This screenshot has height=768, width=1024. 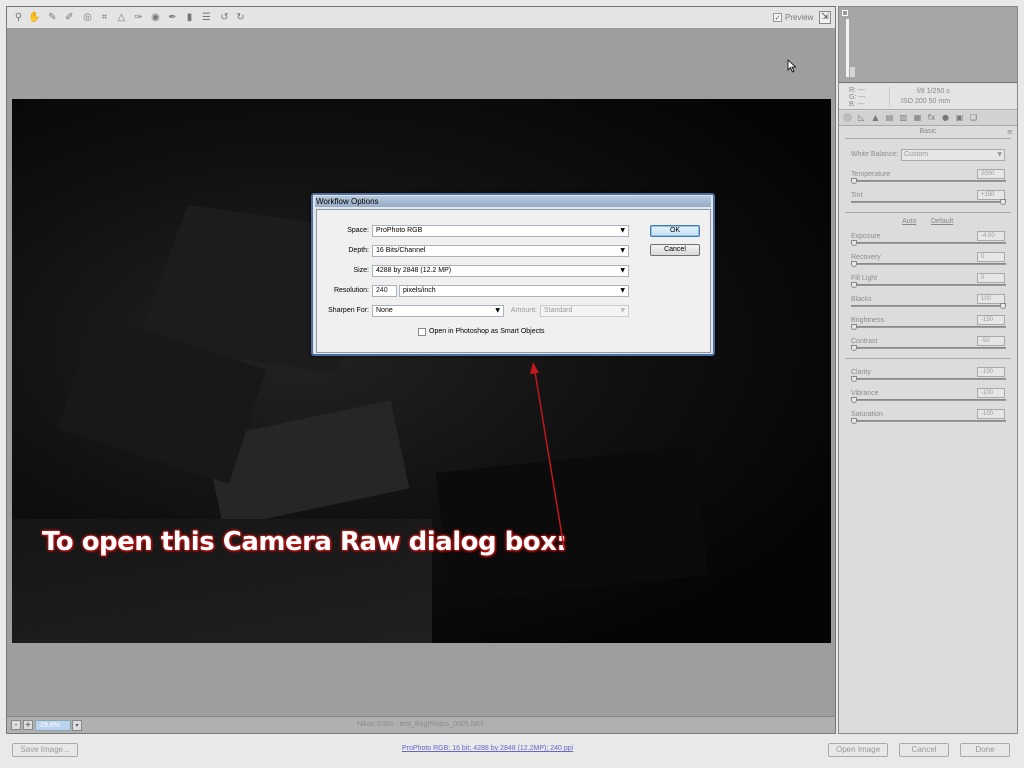 I want to click on saturation-slider-handle, so click(x=854, y=421).